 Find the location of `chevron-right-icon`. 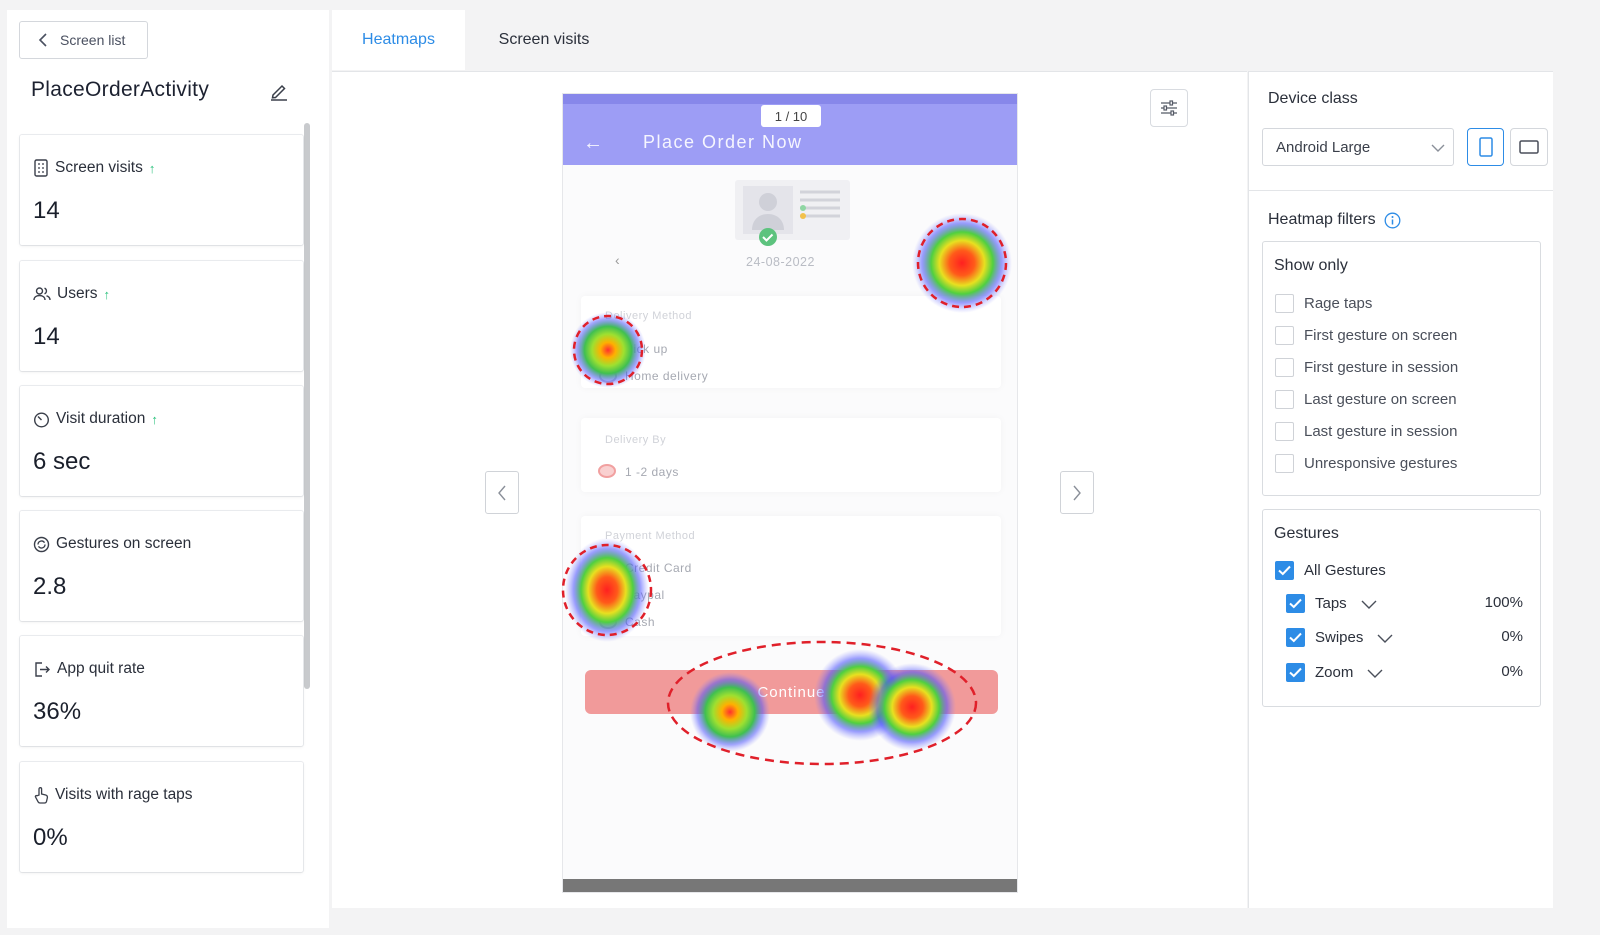

chevron-right-icon is located at coordinates (1077, 492).